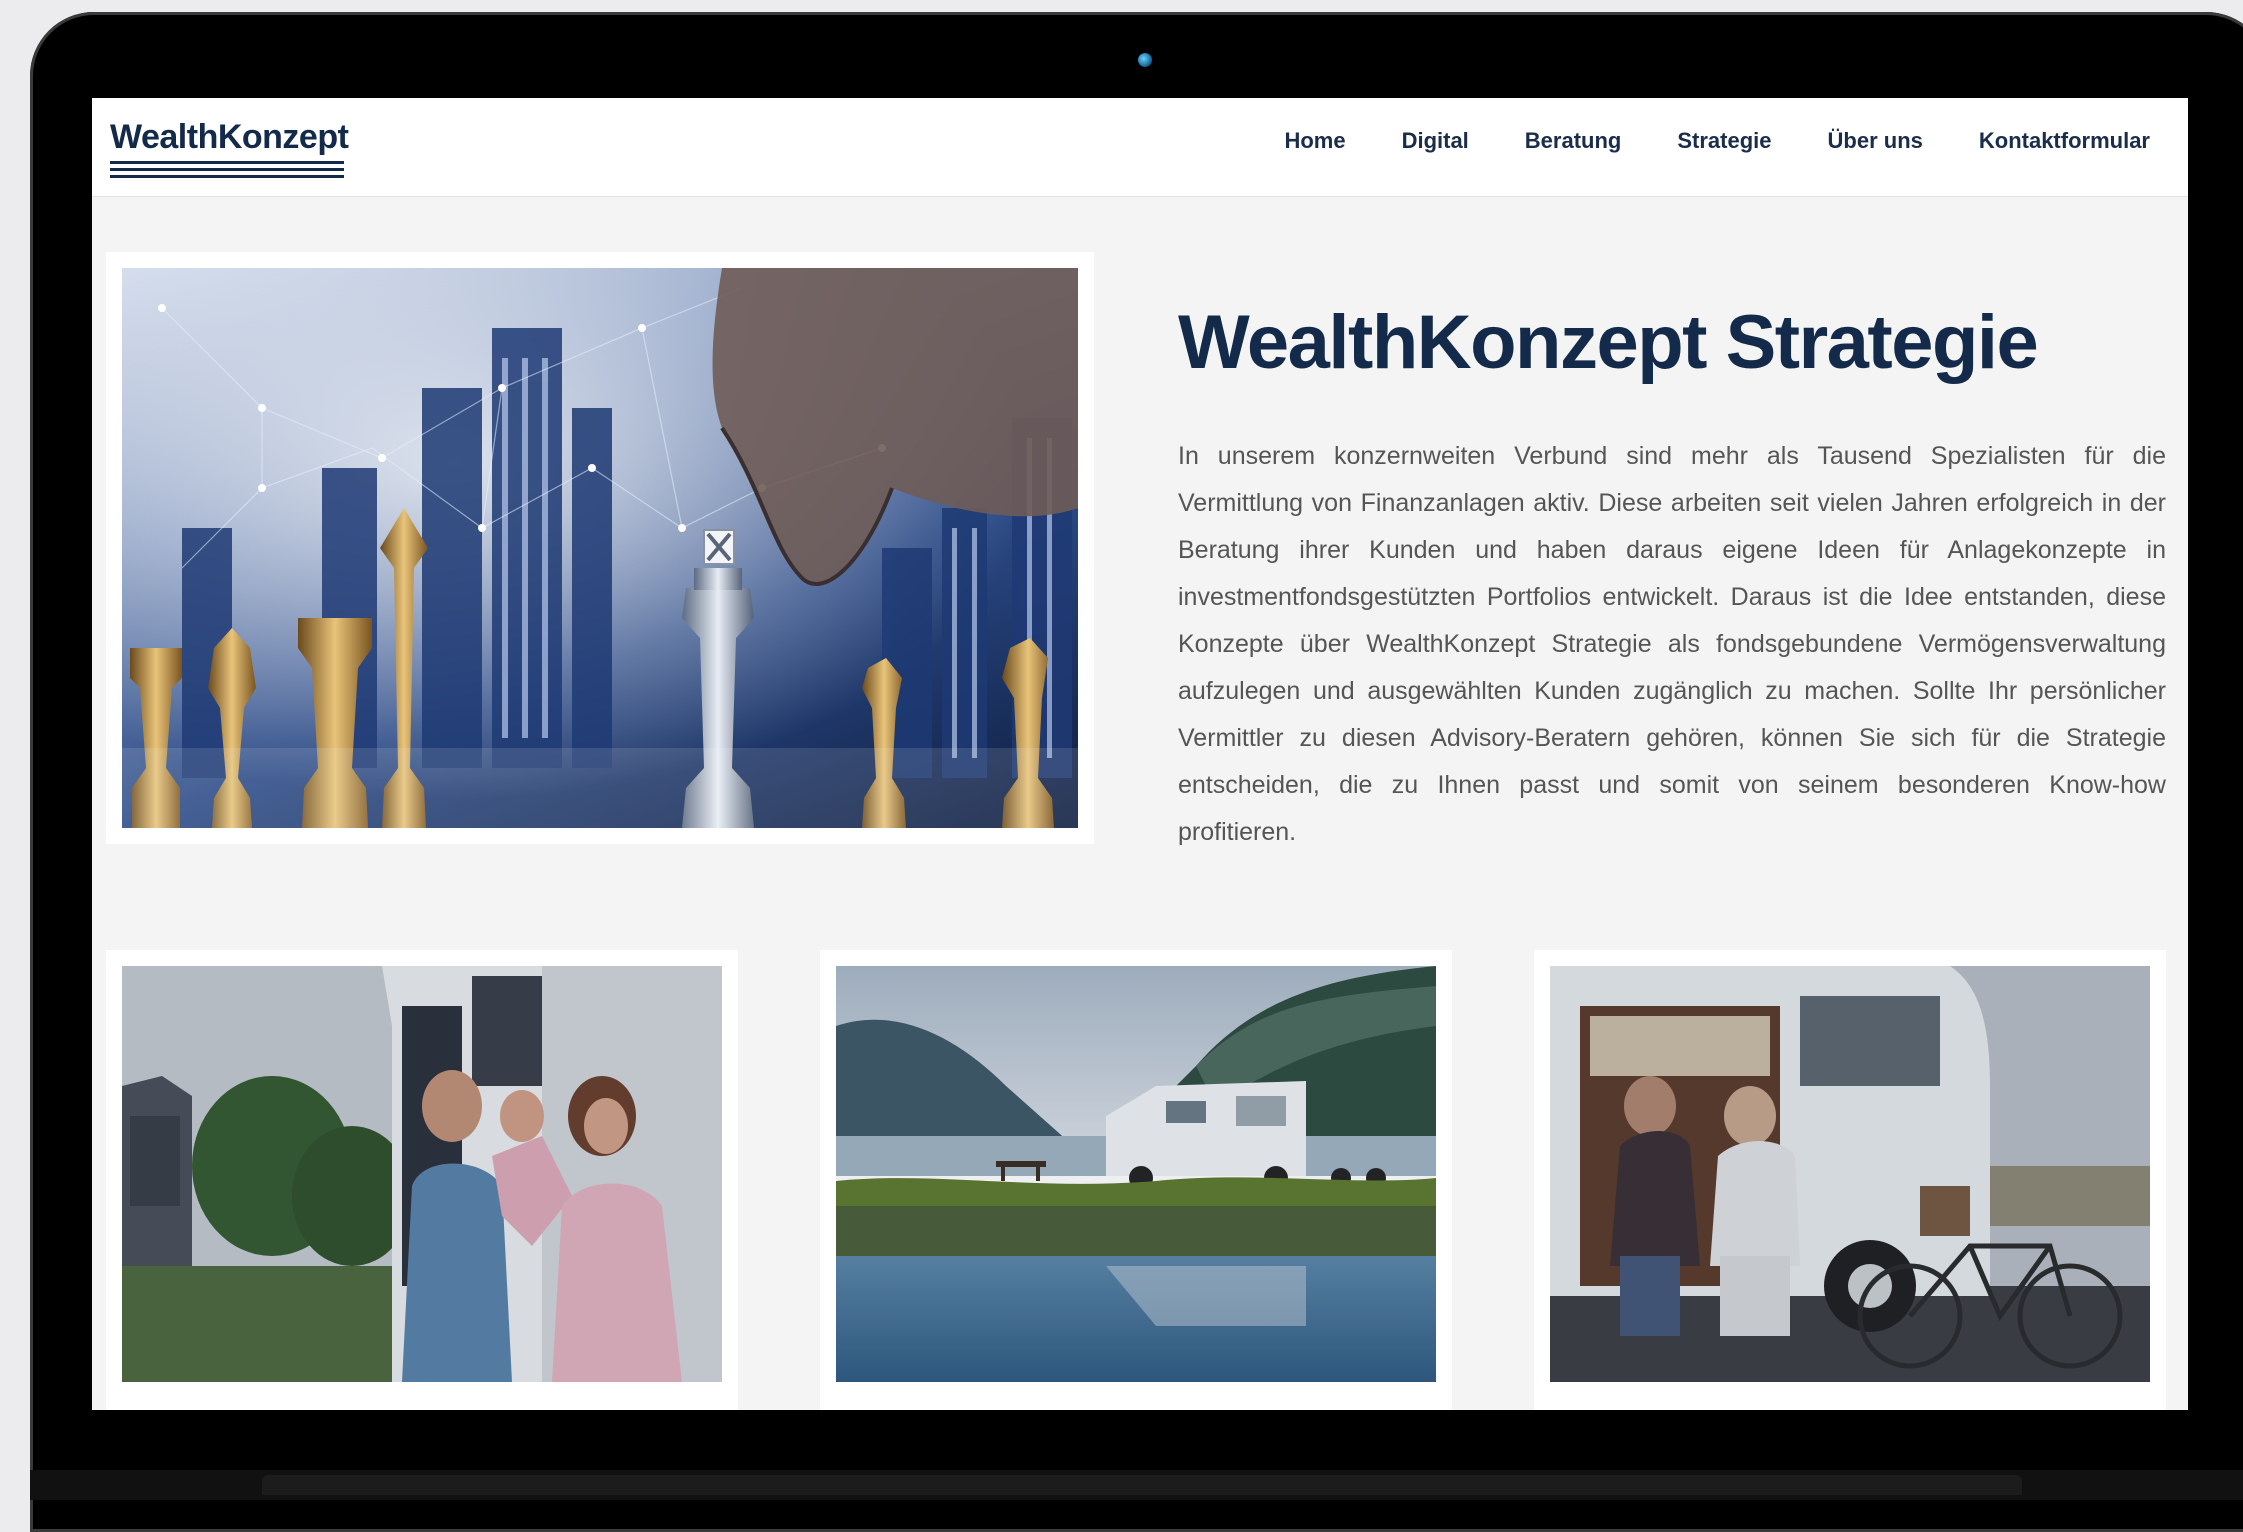 Image resolution: width=2243 pixels, height=1532 pixels. I want to click on logo-text: WealthKonzept, so click(229, 137).